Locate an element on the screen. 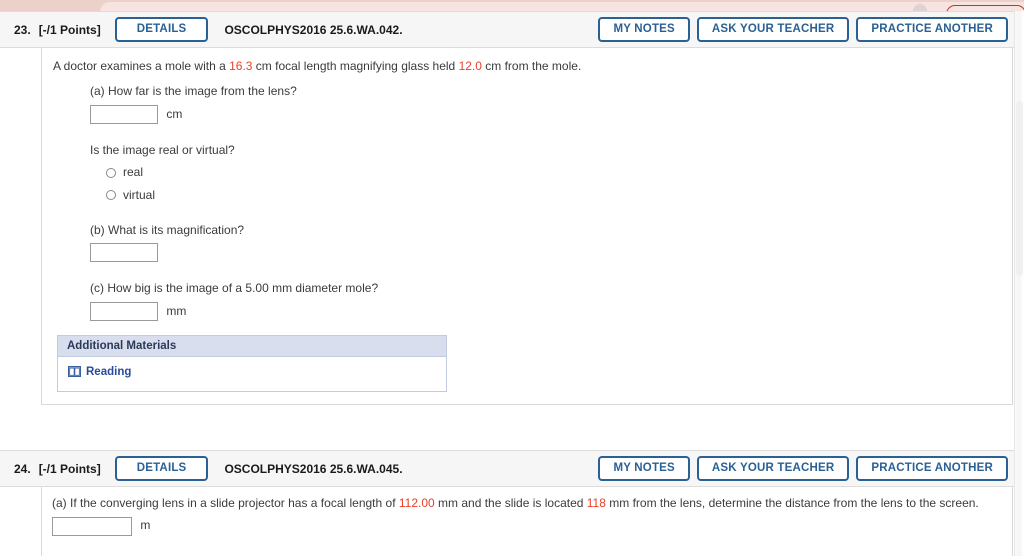  question-24-points: [-/1 Points] is located at coordinates (69, 468).